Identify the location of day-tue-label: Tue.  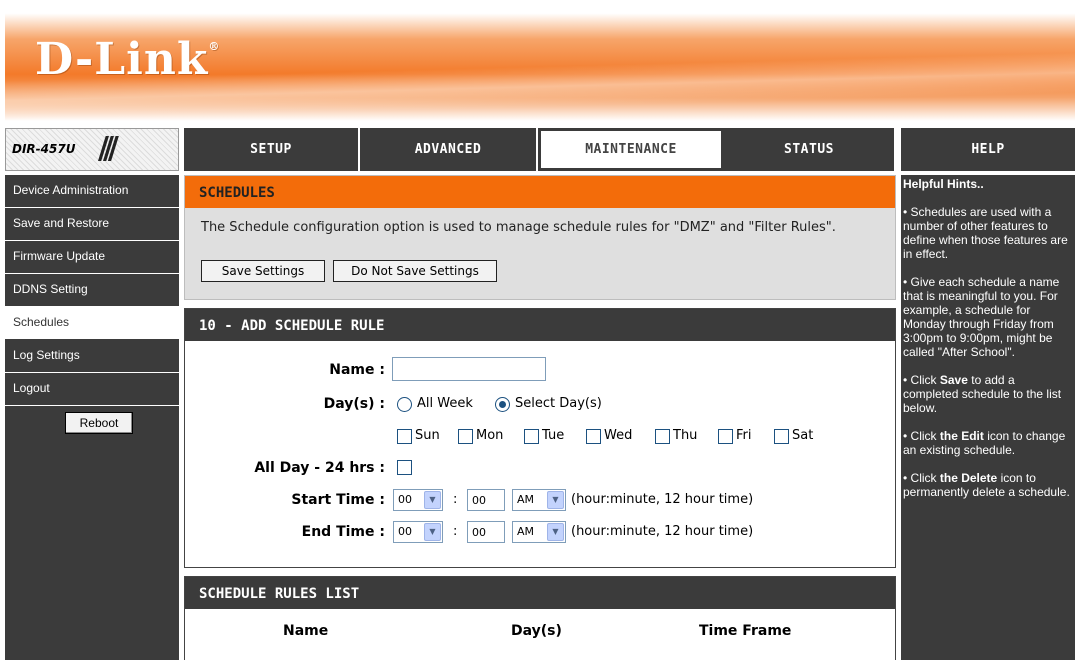
(553, 435).